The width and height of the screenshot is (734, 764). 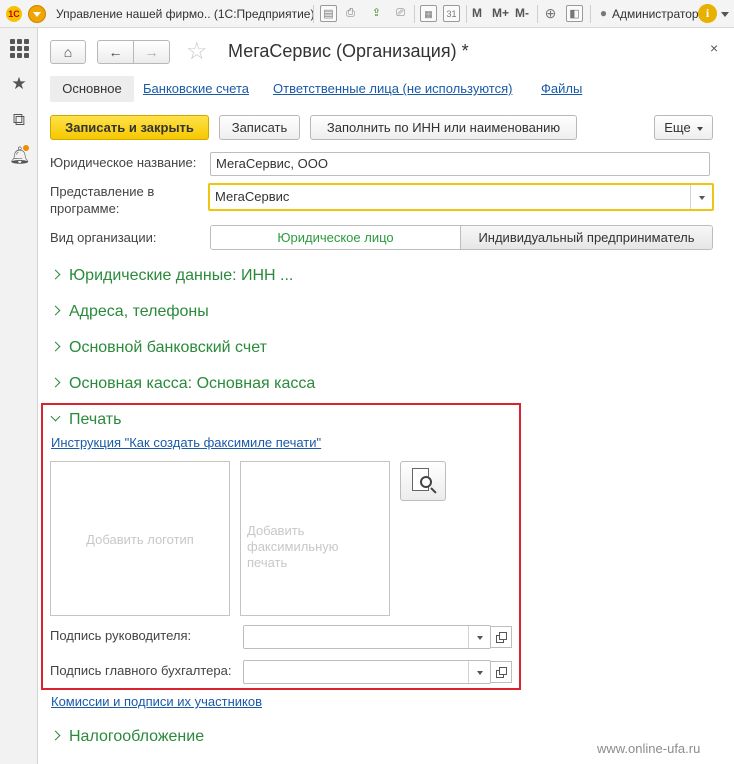 What do you see at coordinates (348, 51) in the screenshot?
I see `form-title: МегаСервис (Организация) *` at bounding box center [348, 51].